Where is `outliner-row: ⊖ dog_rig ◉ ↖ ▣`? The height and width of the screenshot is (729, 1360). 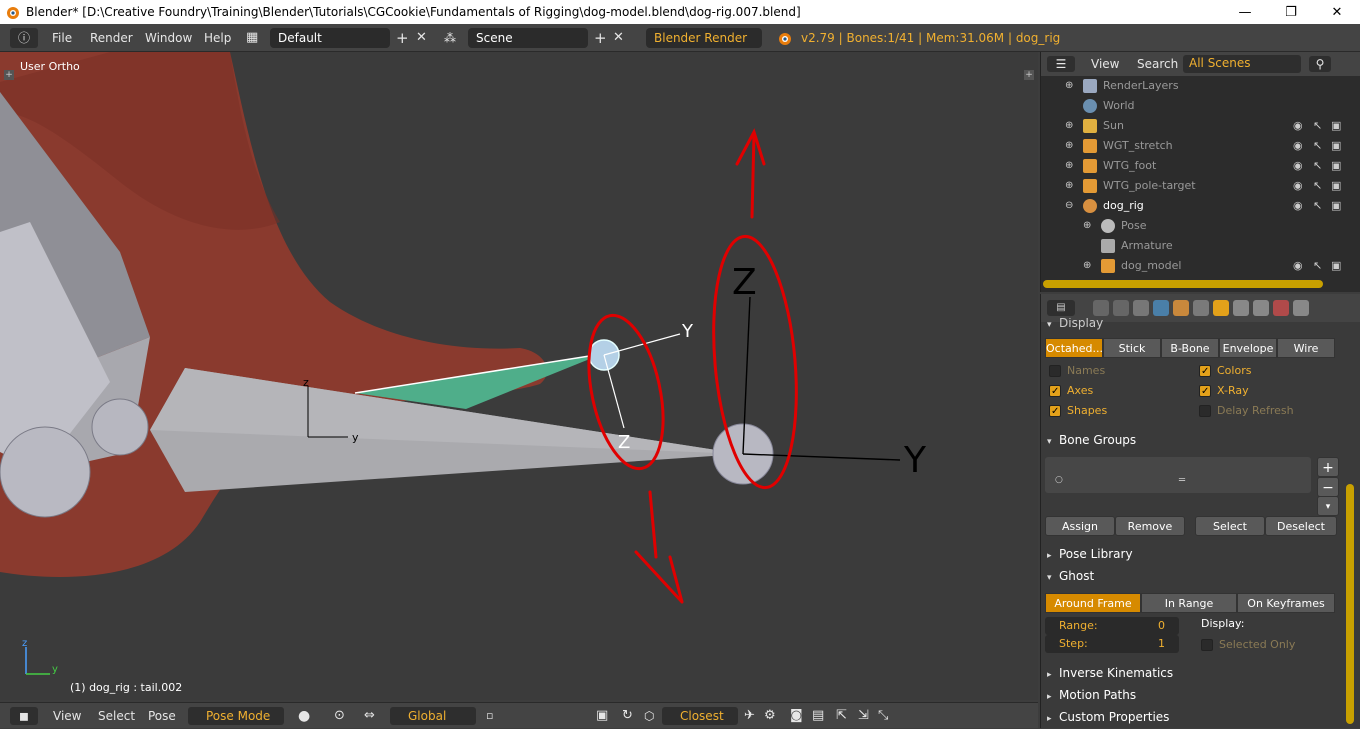
outliner-row: ⊖ dog_rig ◉ ↖ ▣ is located at coordinates (1200, 206).